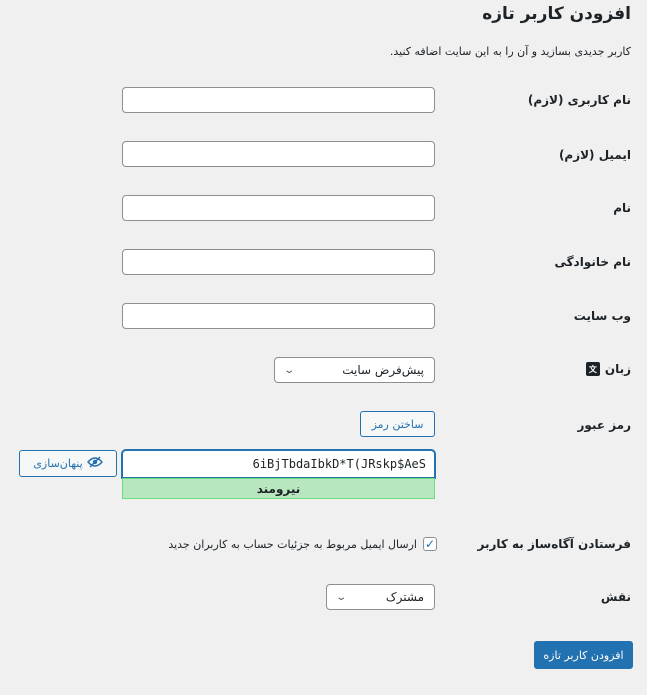  Describe the element at coordinates (583, 655) in the screenshot. I see `add-user-button: افزودن کاربر تازه` at that location.